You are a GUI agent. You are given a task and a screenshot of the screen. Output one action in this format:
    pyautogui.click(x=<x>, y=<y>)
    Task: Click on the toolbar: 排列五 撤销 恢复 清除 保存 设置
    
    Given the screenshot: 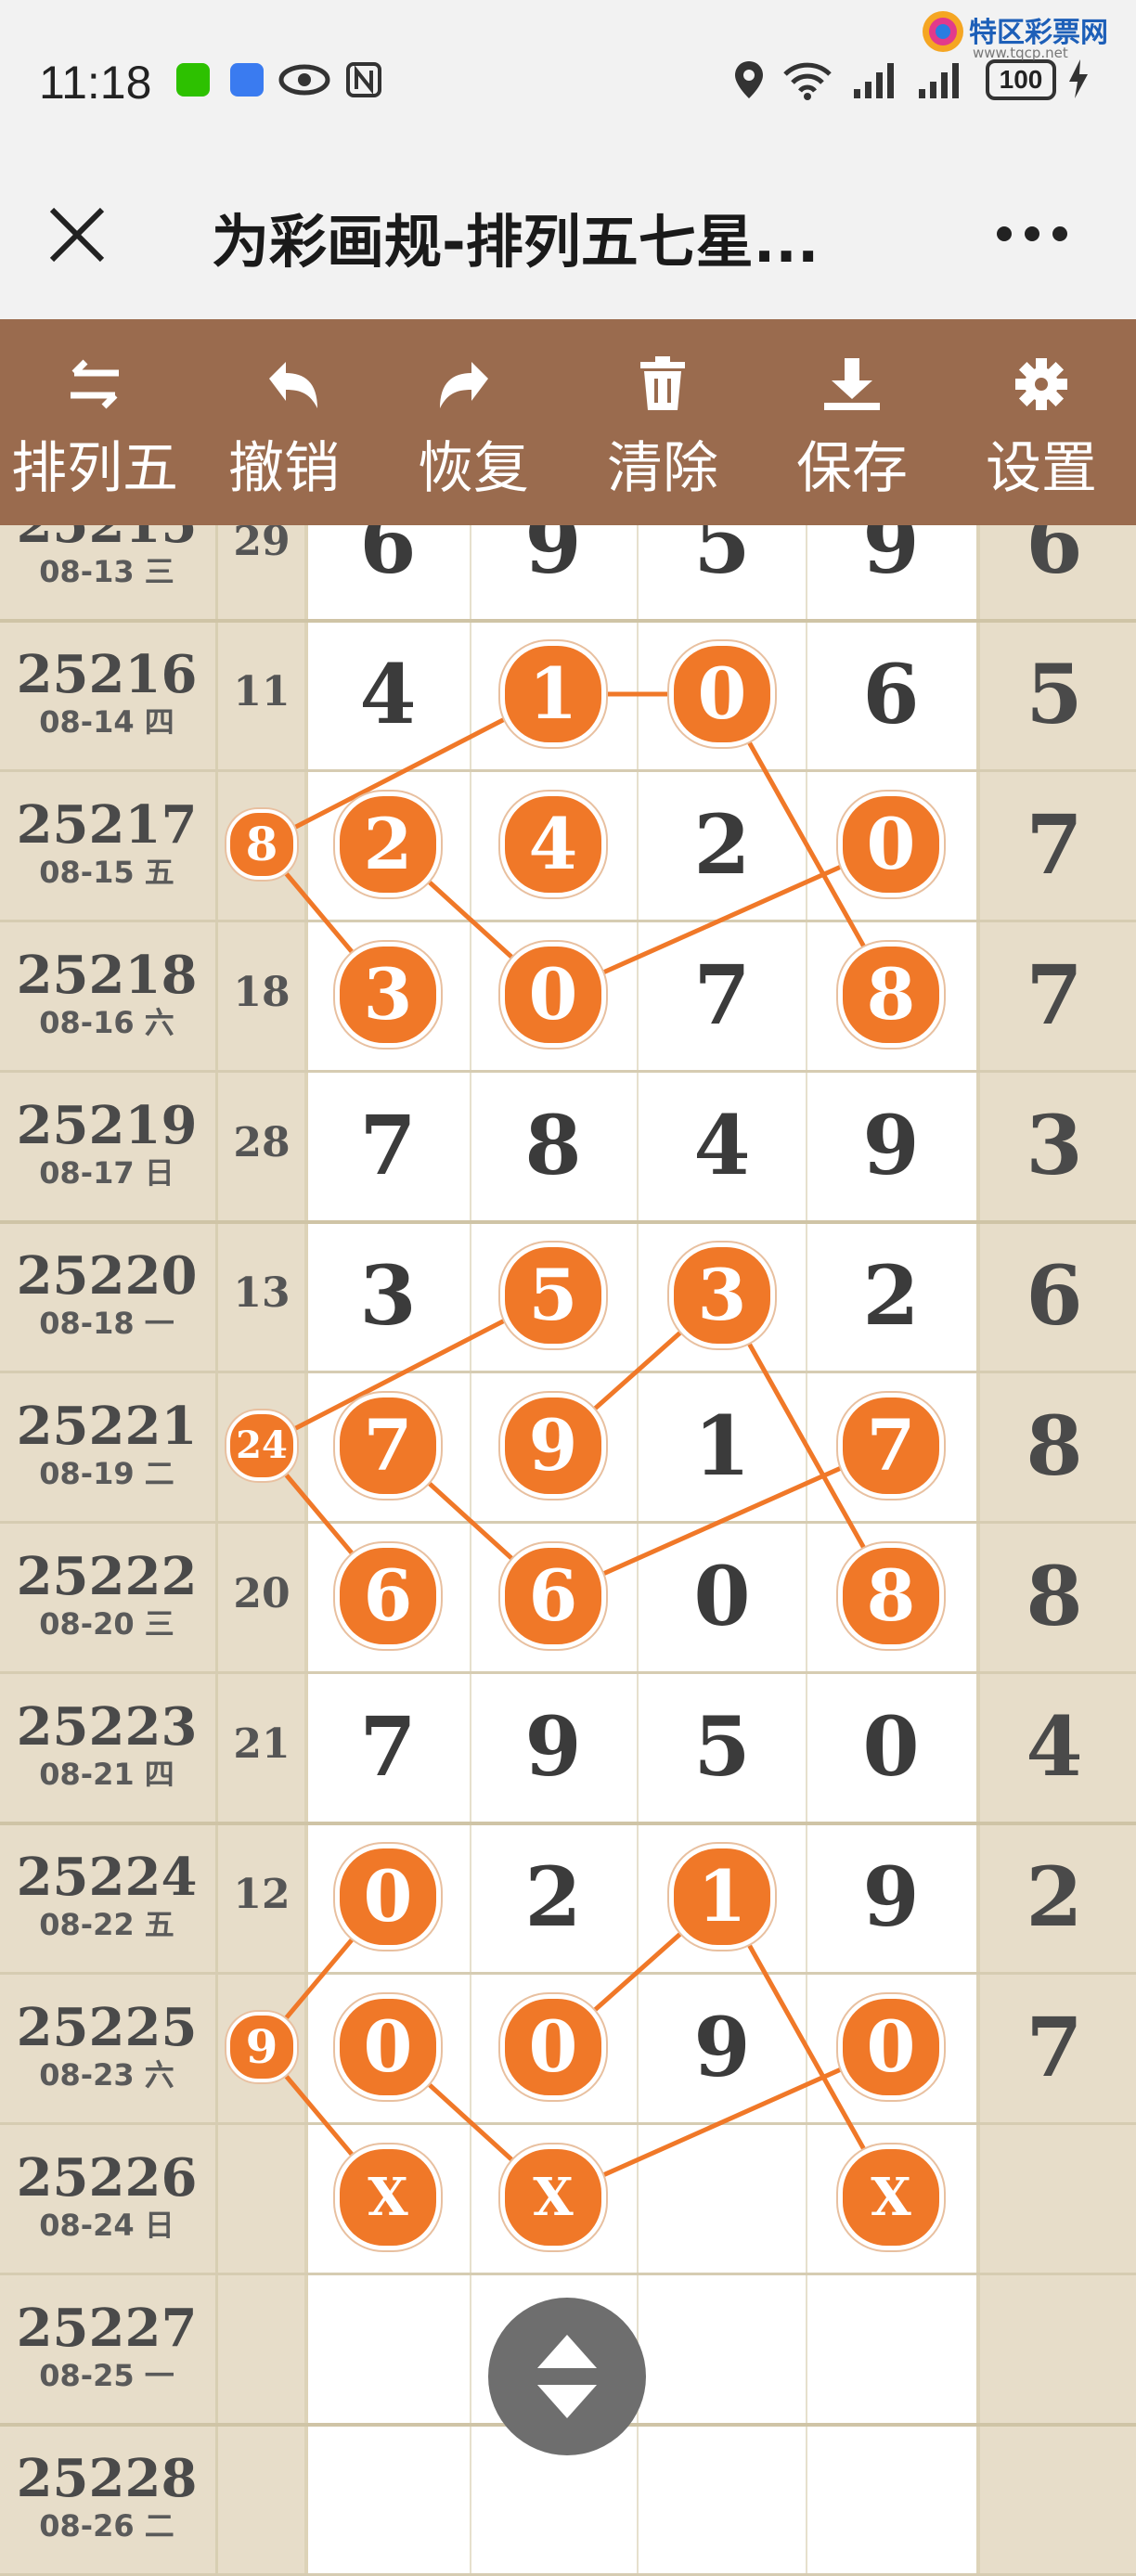 What is the action you would take?
    pyautogui.click(x=568, y=422)
    